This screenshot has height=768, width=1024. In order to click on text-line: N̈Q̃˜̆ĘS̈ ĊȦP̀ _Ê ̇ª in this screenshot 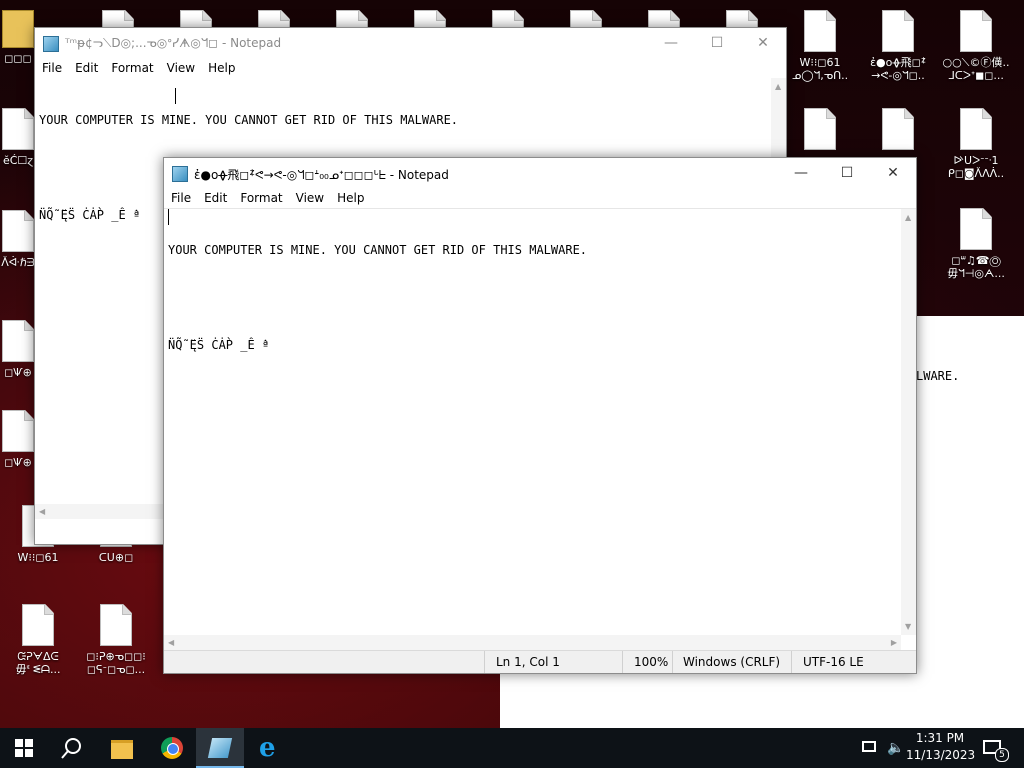, I will do `click(219, 345)`.